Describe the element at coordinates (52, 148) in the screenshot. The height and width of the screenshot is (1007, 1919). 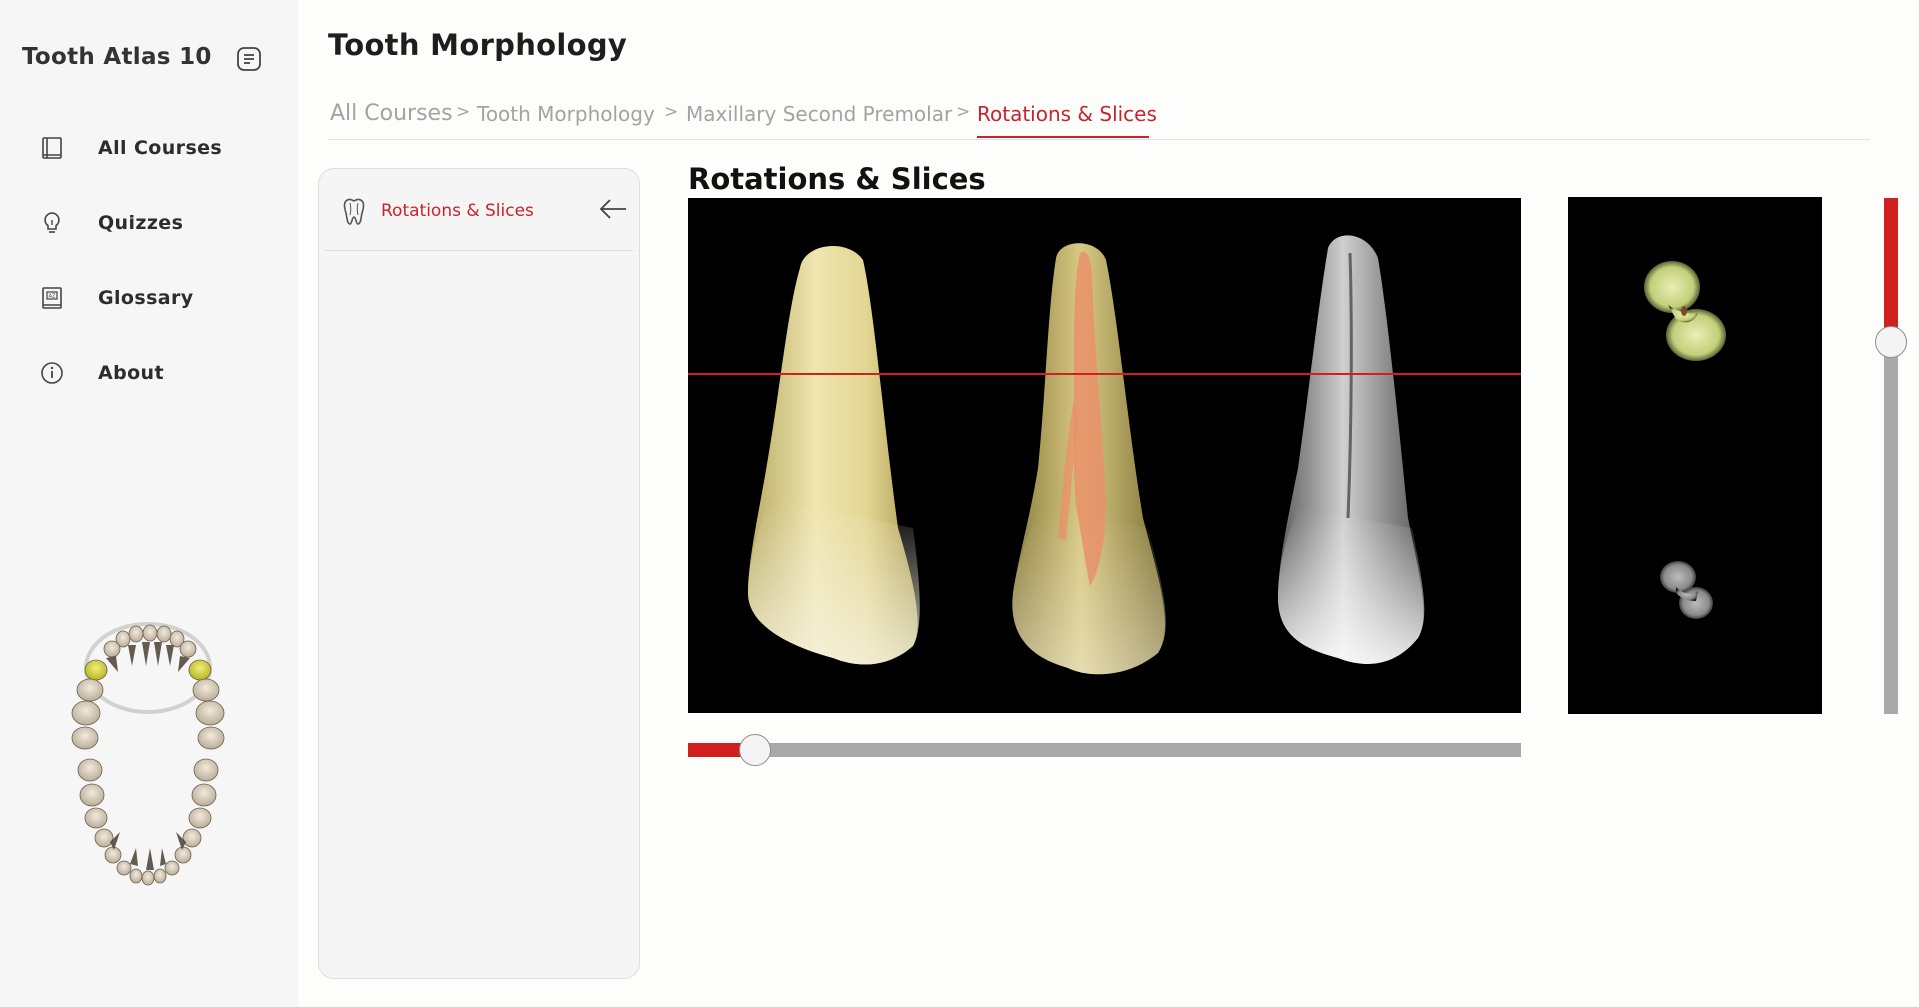
I see `book-icon` at that location.